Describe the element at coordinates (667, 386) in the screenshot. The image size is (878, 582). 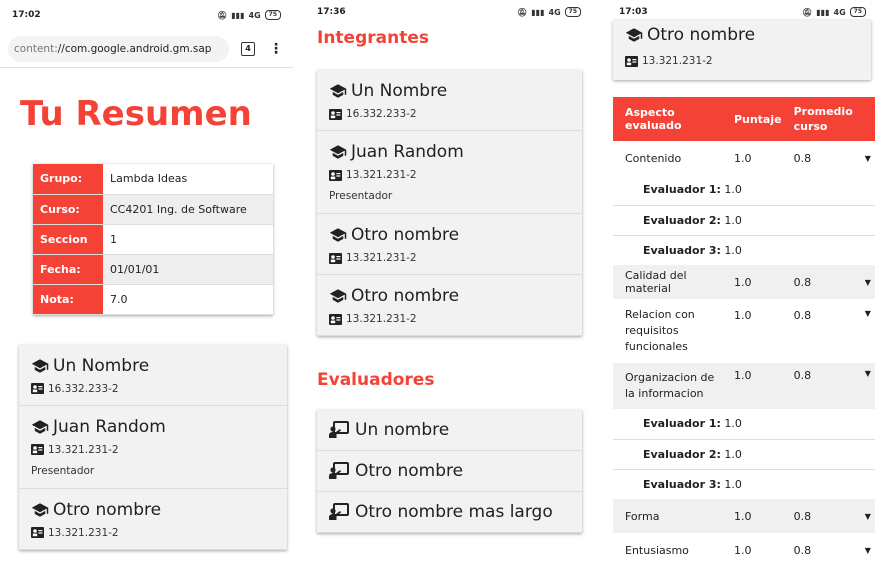
I see `aspect-name: Organizacion de la informacion` at that location.